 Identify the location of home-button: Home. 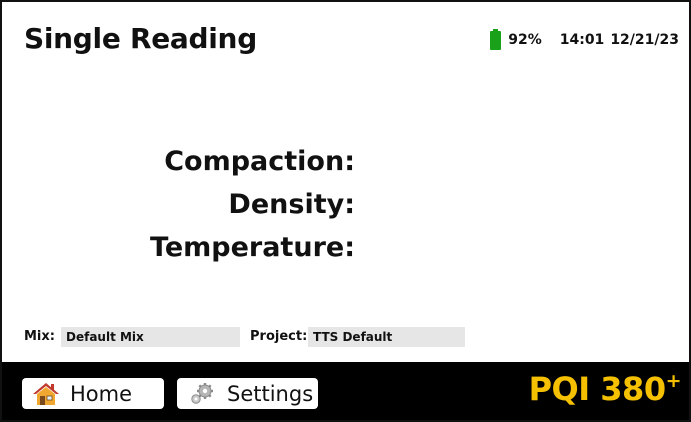
(93, 393).